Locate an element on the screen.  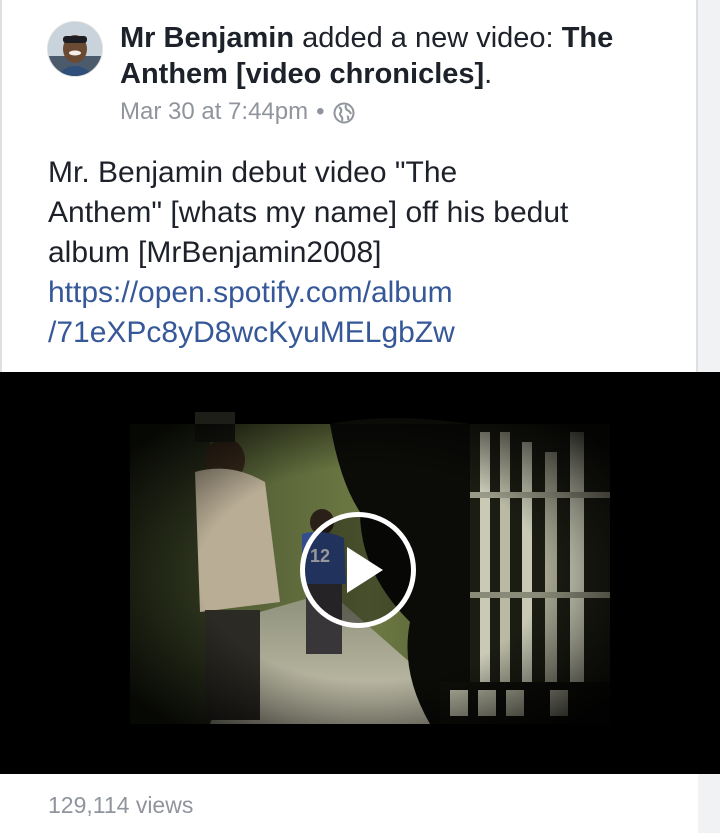
avatar is located at coordinates (75, 49).